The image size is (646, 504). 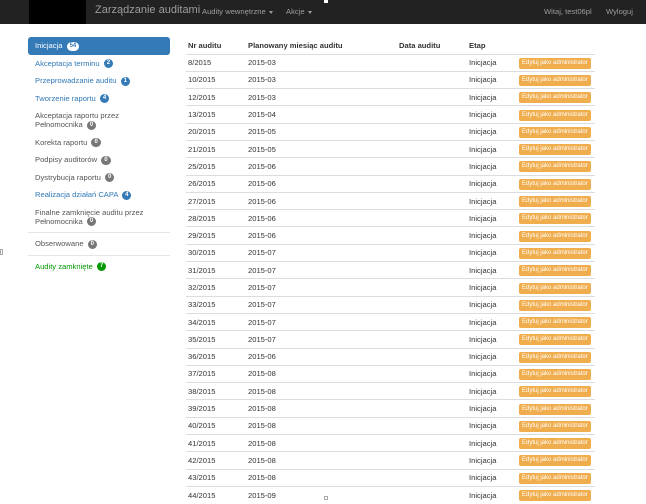 What do you see at coordinates (99, 178) in the screenshot?
I see `sidebar-item: Dystrybucja raportu 0` at bounding box center [99, 178].